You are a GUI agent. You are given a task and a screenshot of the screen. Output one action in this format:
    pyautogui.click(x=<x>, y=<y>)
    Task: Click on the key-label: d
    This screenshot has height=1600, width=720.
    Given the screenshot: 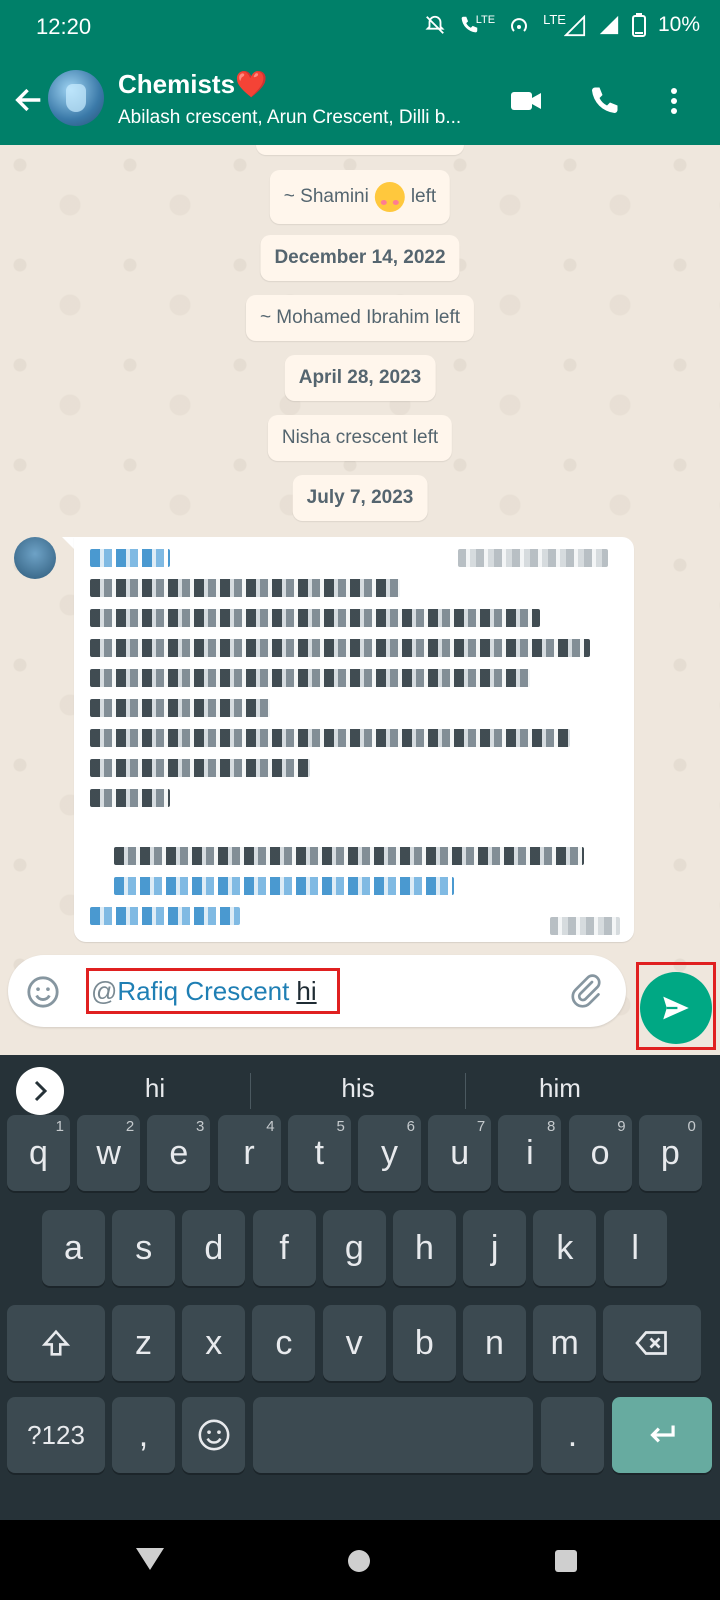 What is the action you would take?
    pyautogui.click(x=214, y=1247)
    